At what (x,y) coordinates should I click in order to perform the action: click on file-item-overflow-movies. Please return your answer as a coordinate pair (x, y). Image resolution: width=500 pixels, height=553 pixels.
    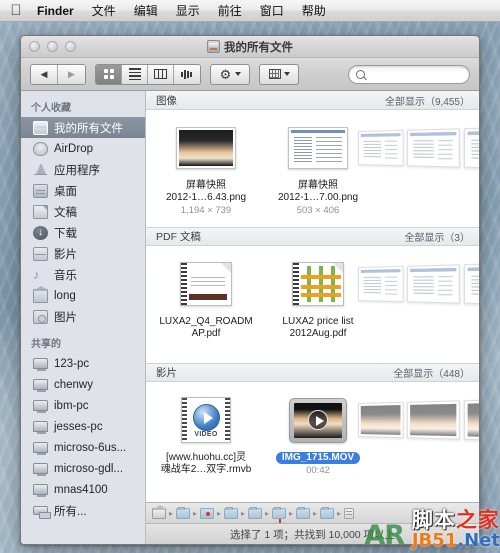
    Looking at the image, I should click on (418, 420).